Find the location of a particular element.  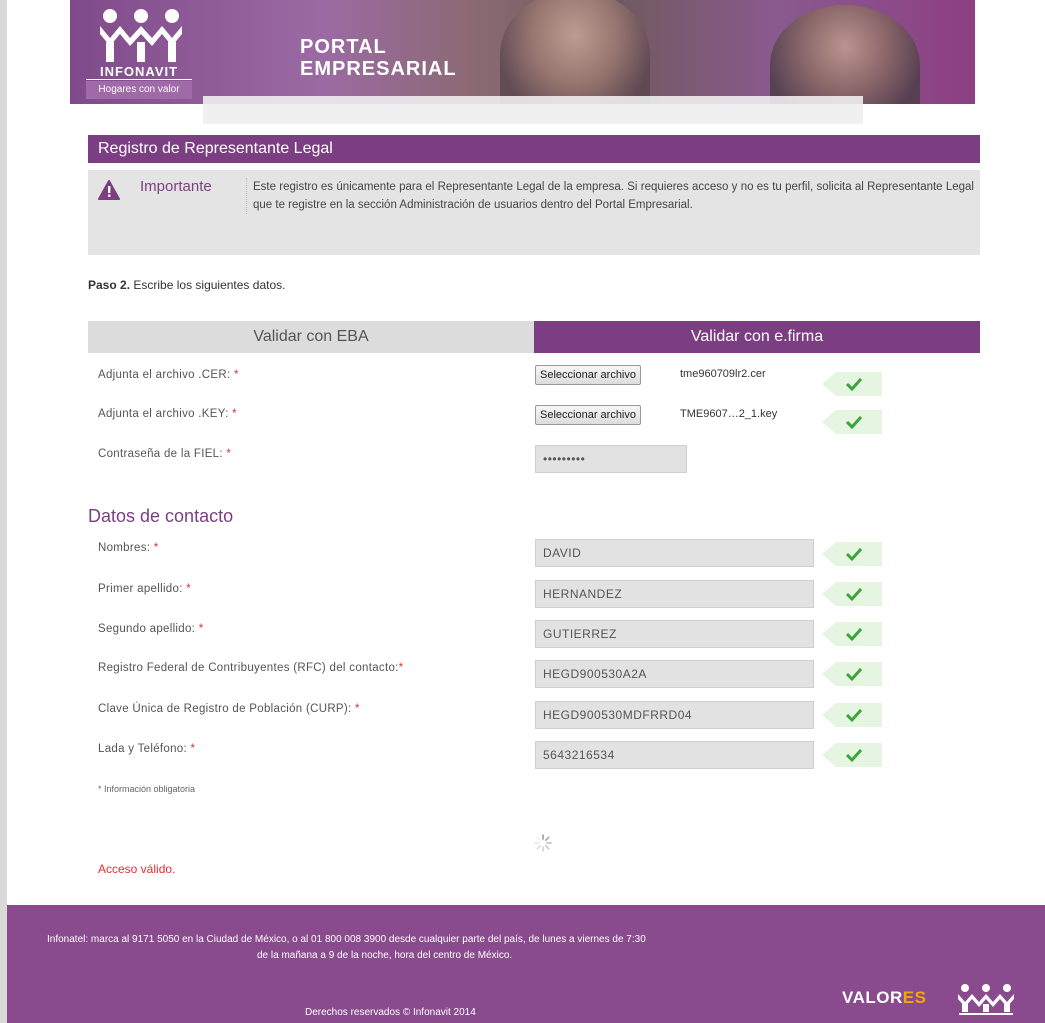

warning-icon is located at coordinates (109, 190).